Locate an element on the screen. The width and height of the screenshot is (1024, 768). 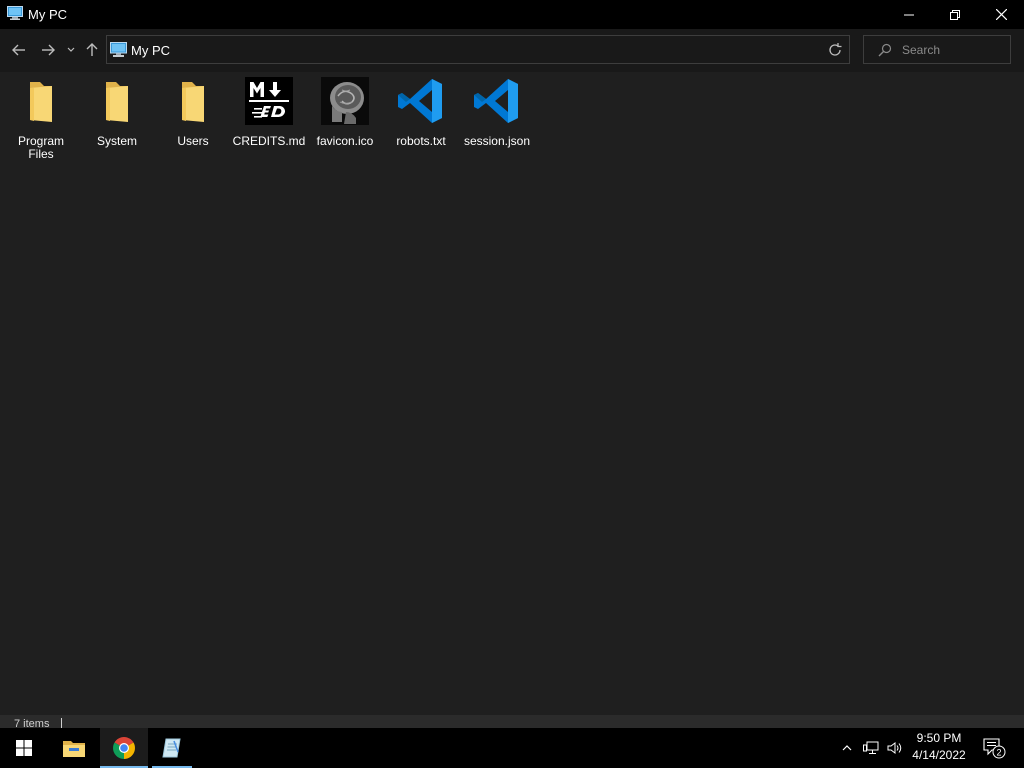
chevron-down-icon is located at coordinates (71, 49).